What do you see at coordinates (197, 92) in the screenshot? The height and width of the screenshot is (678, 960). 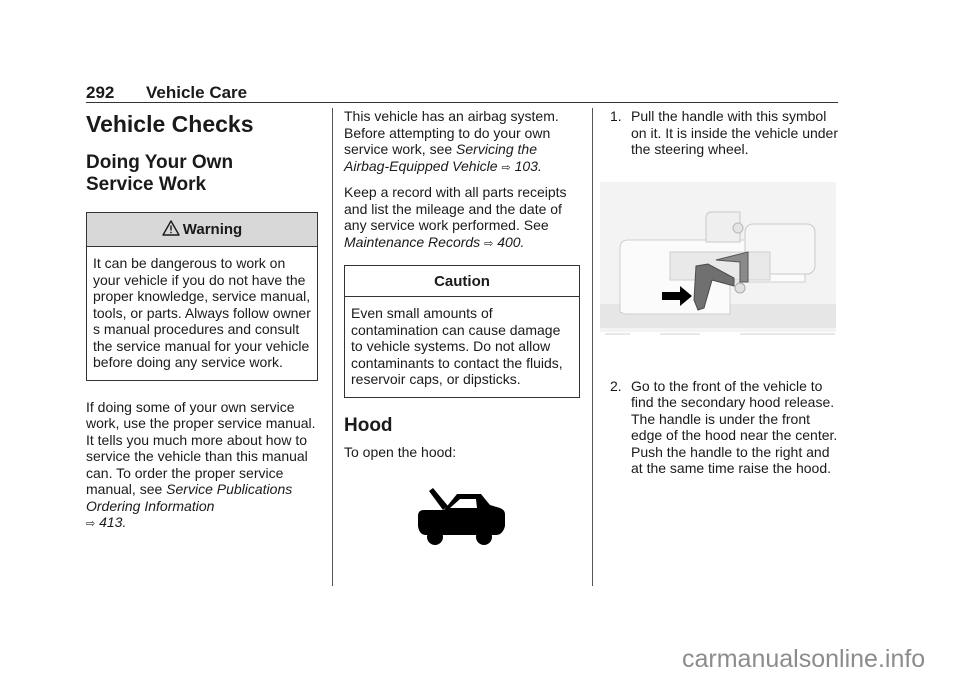 I see `section-title: Vehicle Care` at bounding box center [197, 92].